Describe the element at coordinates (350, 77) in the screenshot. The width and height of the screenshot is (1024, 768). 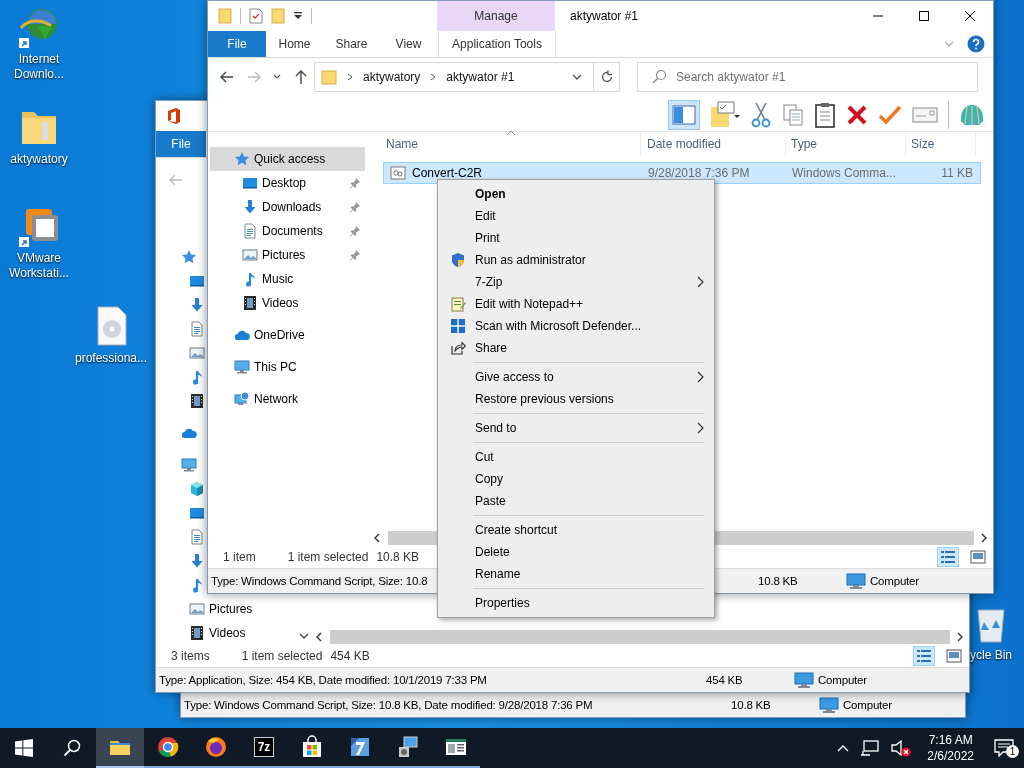
I see `chevron-icon` at that location.